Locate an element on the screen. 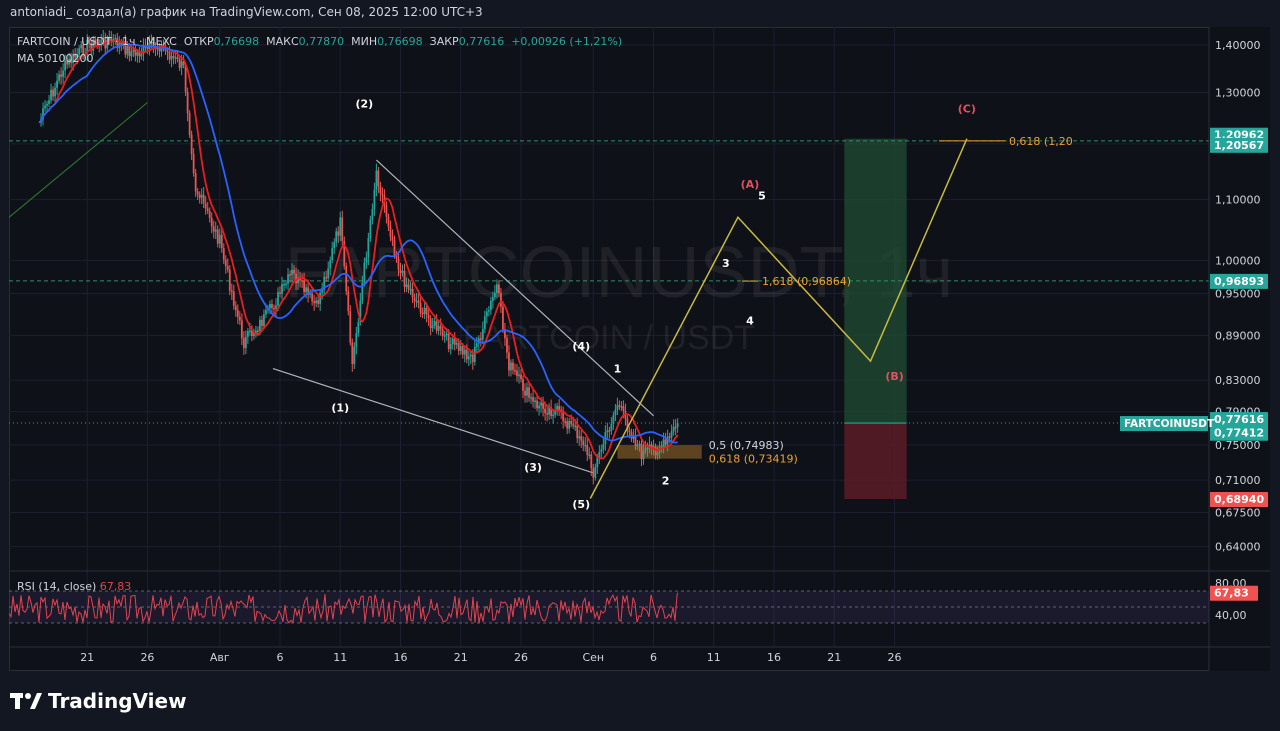  tradingview-logo: TradingView is located at coordinates (98, 701).